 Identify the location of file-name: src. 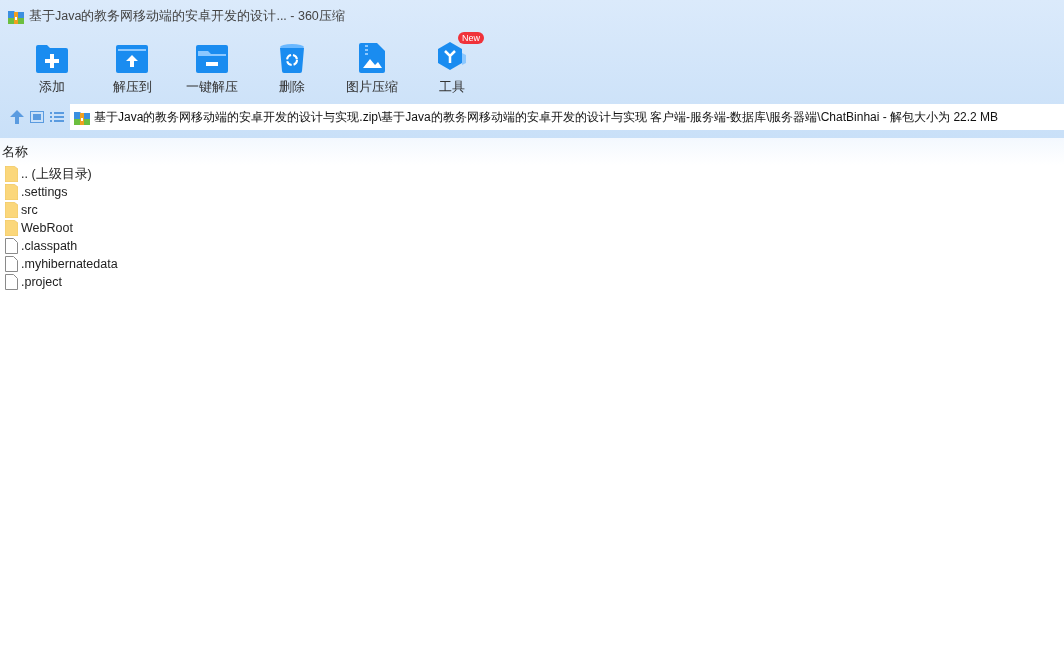
(29, 210).